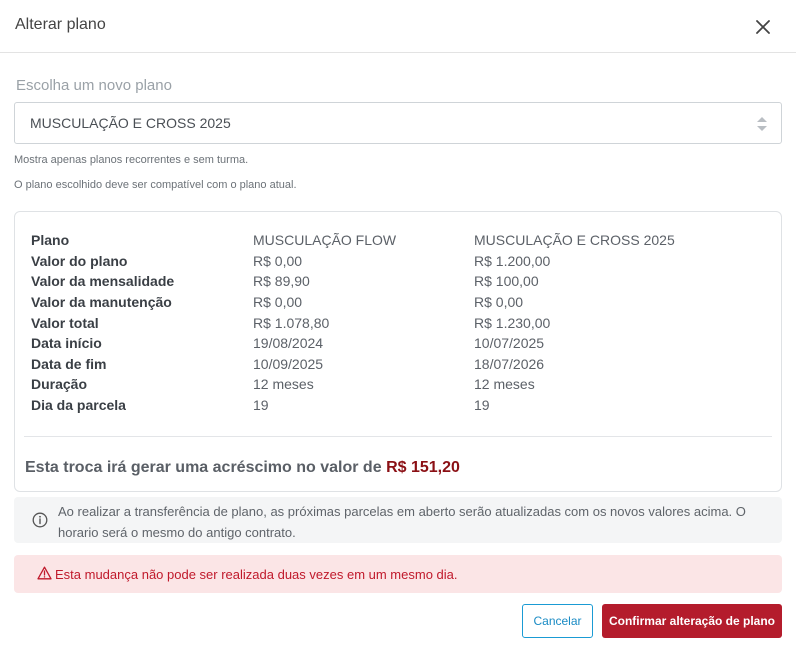 This screenshot has height=653, width=796. Describe the element at coordinates (40, 520) in the screenshot. I see `info-circle-icon` at that location.